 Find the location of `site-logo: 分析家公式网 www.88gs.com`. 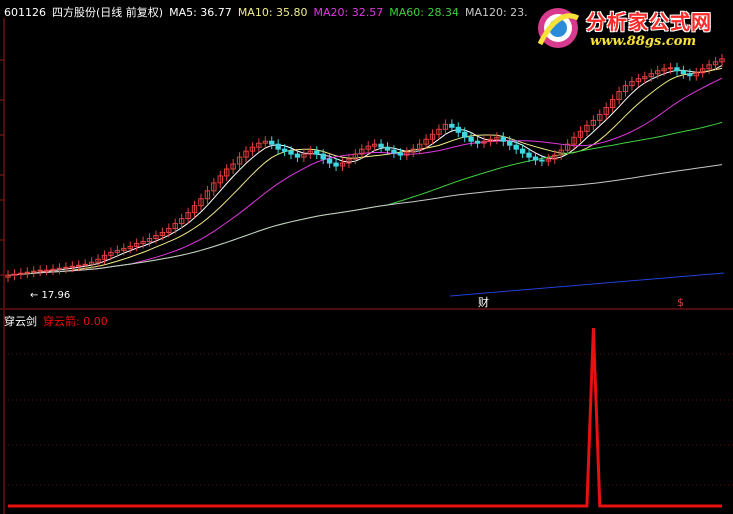

site-logo: 分析家公式网 www.88gs.com is located at coordinates (629, 28).